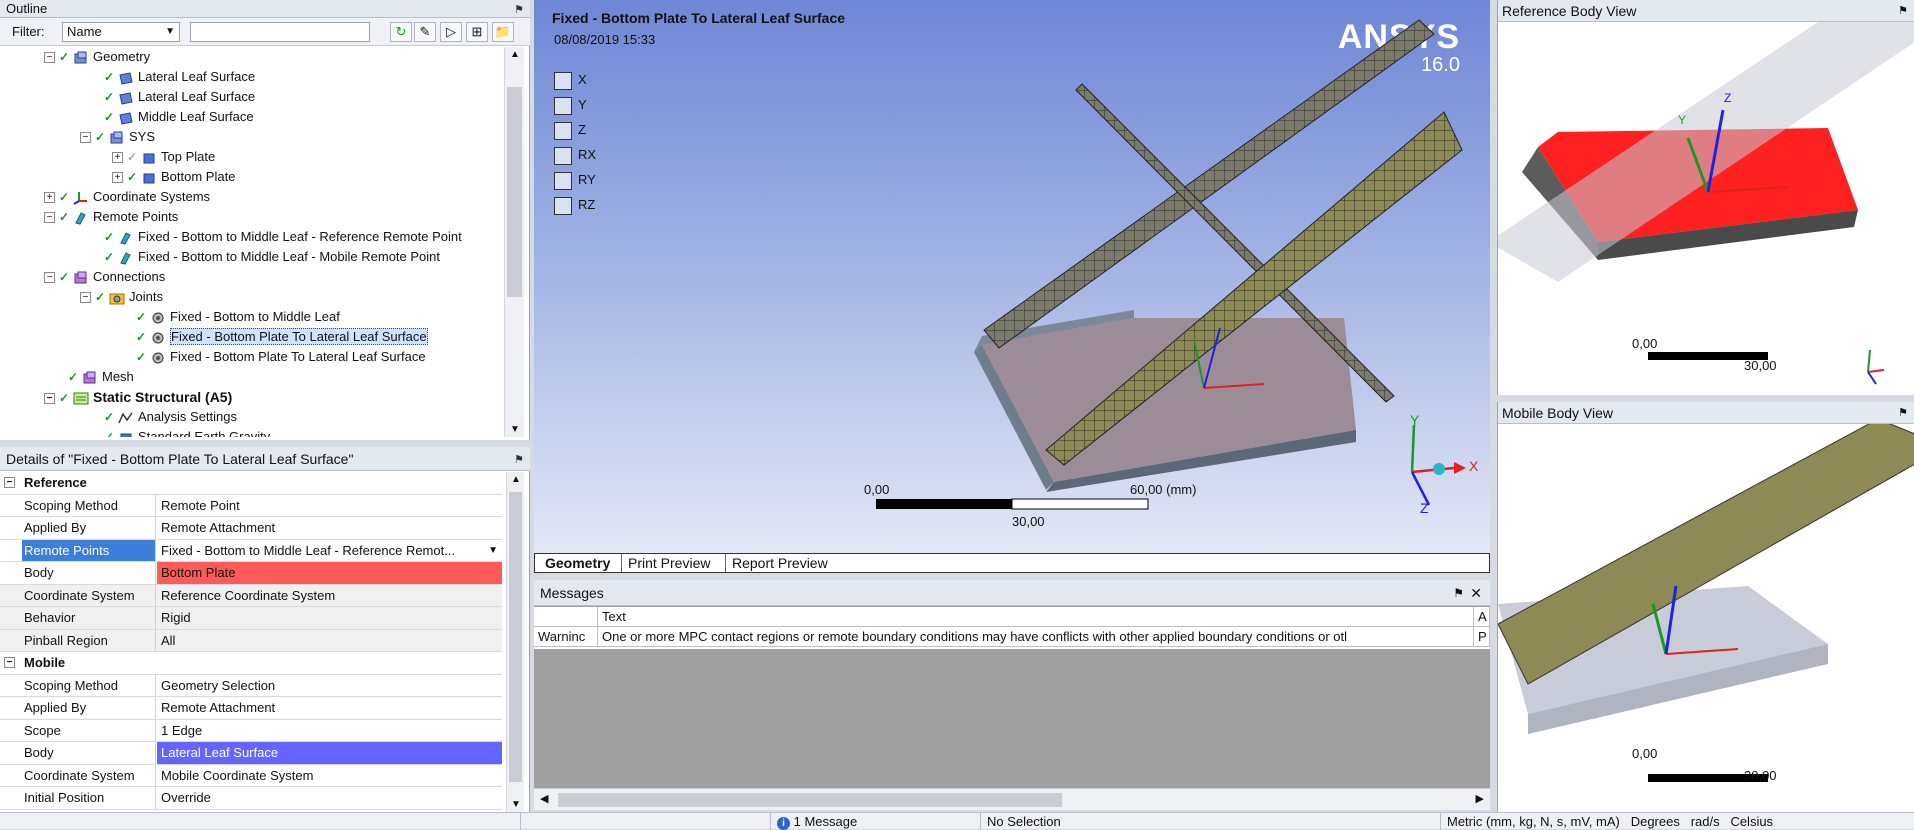 This screenshot has height=830, width=1914. Describe the element at coordinates (1705, 607) in the screenshot. I see `mobile-body-view: Mobile Body View ⚑ 0,00 30,00` at that location.